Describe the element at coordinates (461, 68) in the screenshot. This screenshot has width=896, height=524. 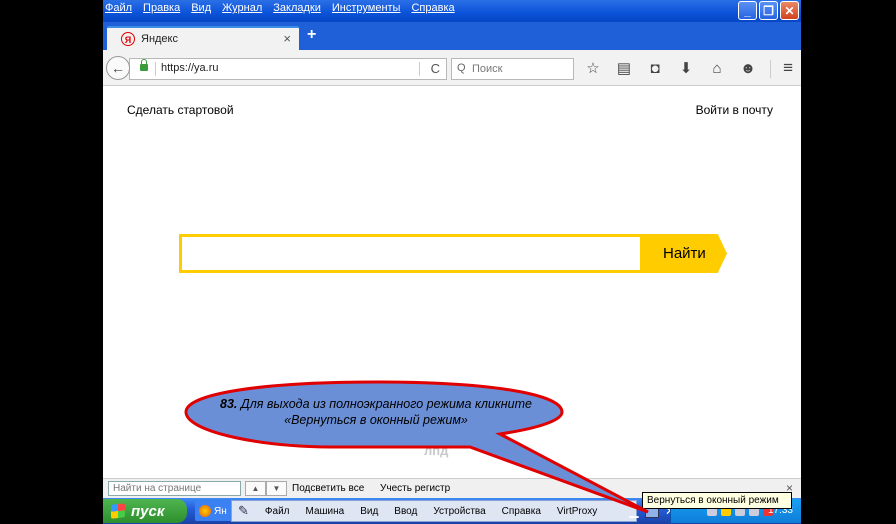
I see `search-icon: Q` at that location.